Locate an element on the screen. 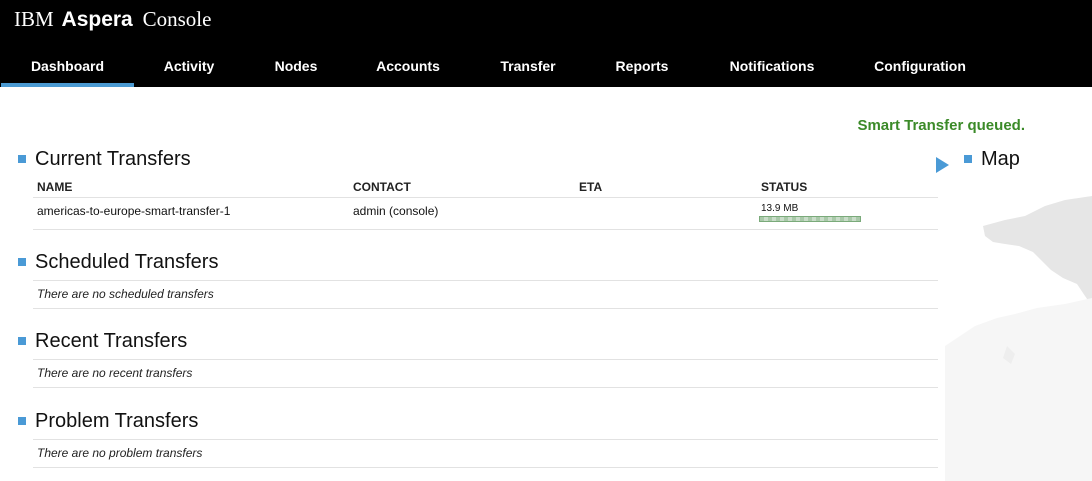 This screenshot has width=1092, height=481. nav-reports: Reports is located at coordinates (642, 66).